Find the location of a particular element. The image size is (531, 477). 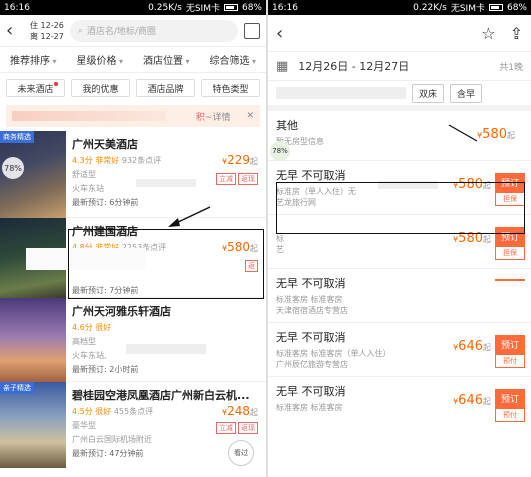

hotel-score: 4.6分 is located at coordinates (82, 327).